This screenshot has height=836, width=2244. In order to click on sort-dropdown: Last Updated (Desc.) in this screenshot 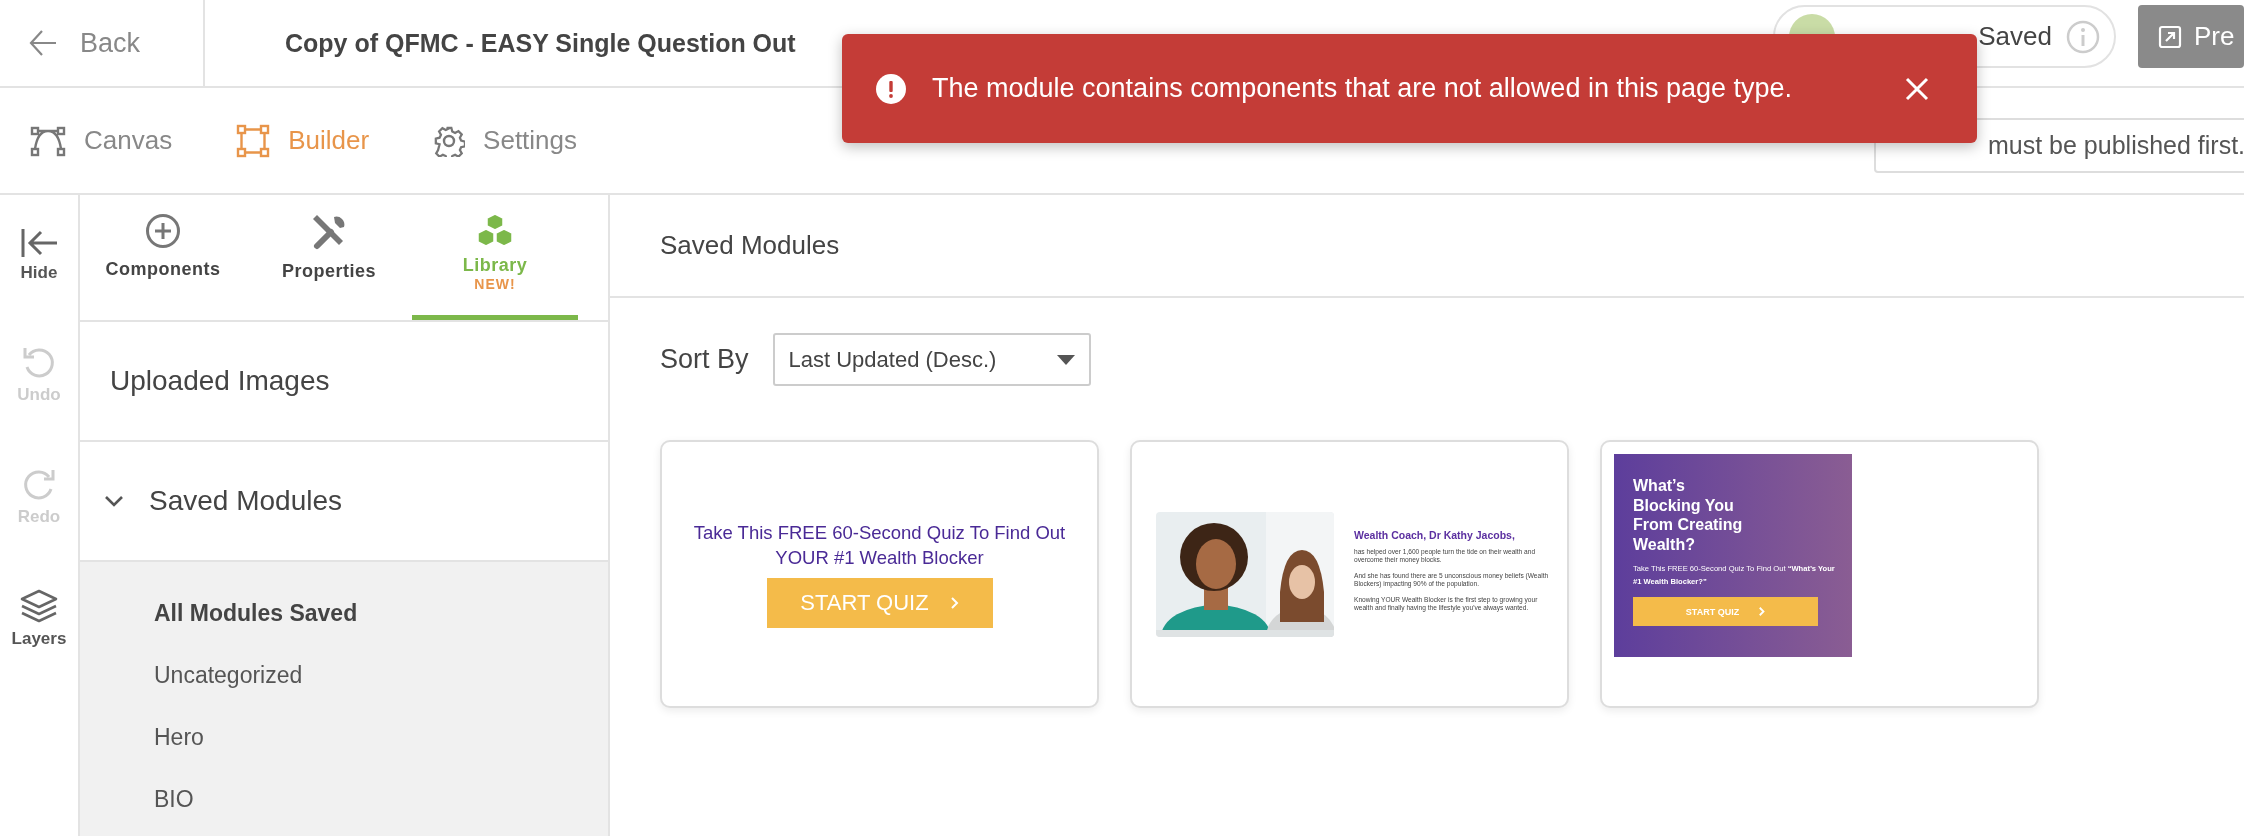, I will do `click(931, 359)`.